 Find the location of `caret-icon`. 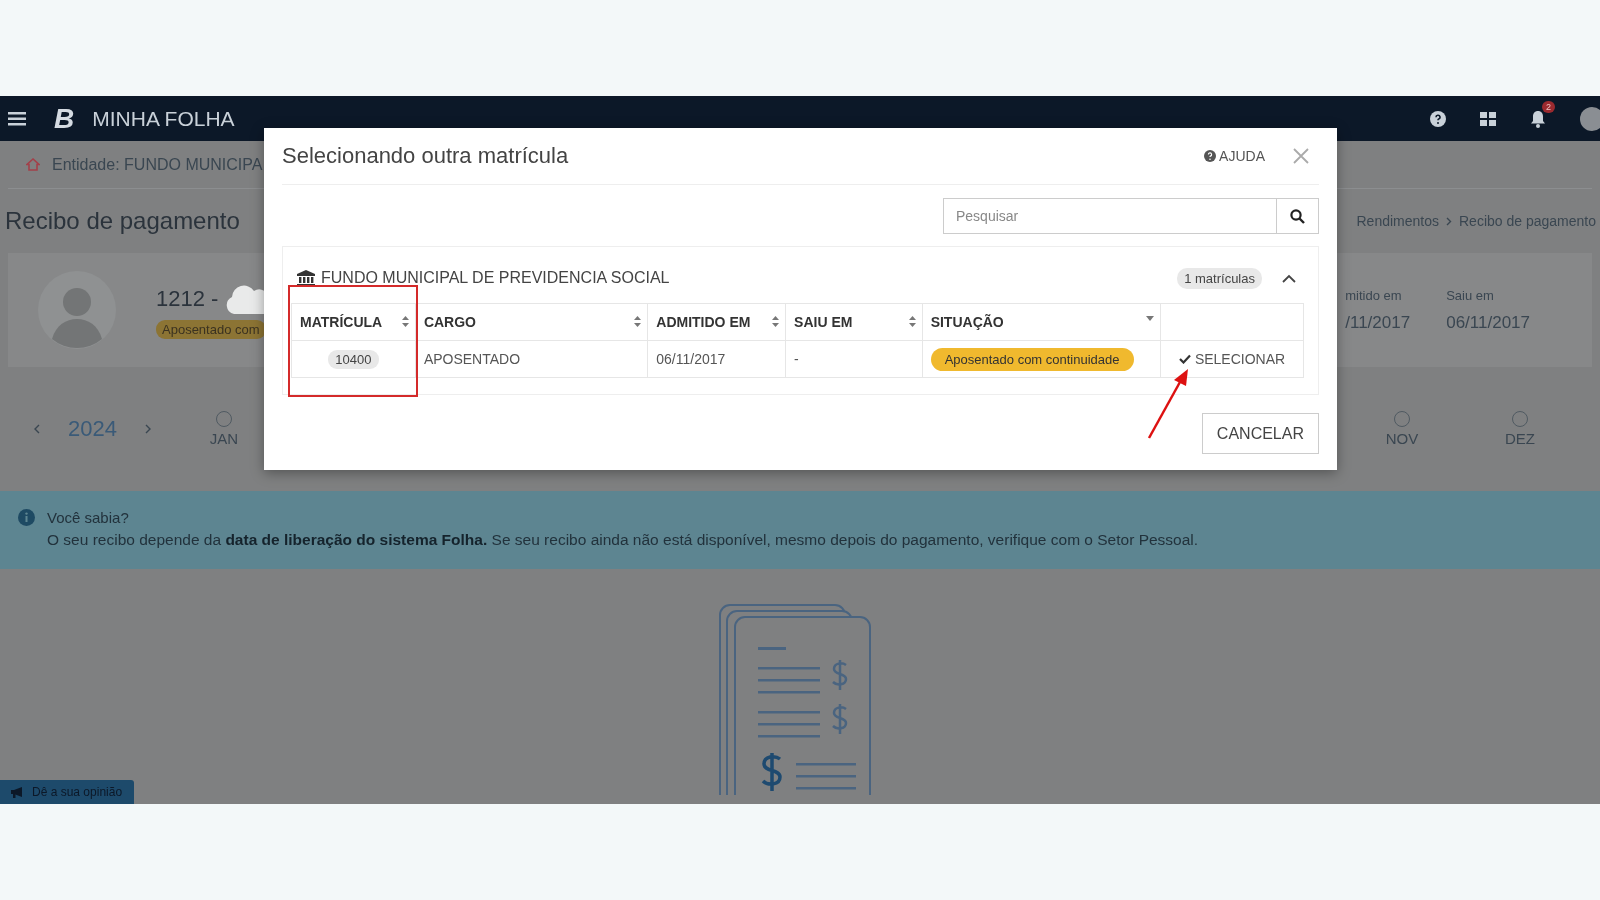

caret-icon is located at coordinates (1150, 318).